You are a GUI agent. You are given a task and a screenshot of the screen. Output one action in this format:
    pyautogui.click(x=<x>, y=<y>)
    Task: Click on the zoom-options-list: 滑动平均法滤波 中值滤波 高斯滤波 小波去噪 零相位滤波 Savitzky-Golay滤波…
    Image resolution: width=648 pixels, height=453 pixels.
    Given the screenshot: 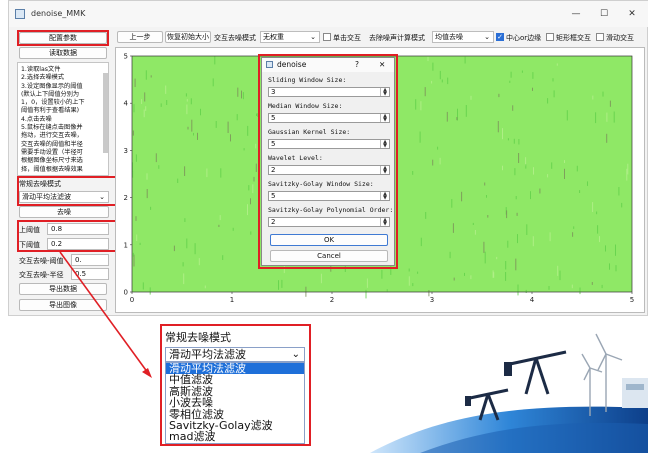 What is the action you would take?
    pyautogui.click(x=235, y=403)
    